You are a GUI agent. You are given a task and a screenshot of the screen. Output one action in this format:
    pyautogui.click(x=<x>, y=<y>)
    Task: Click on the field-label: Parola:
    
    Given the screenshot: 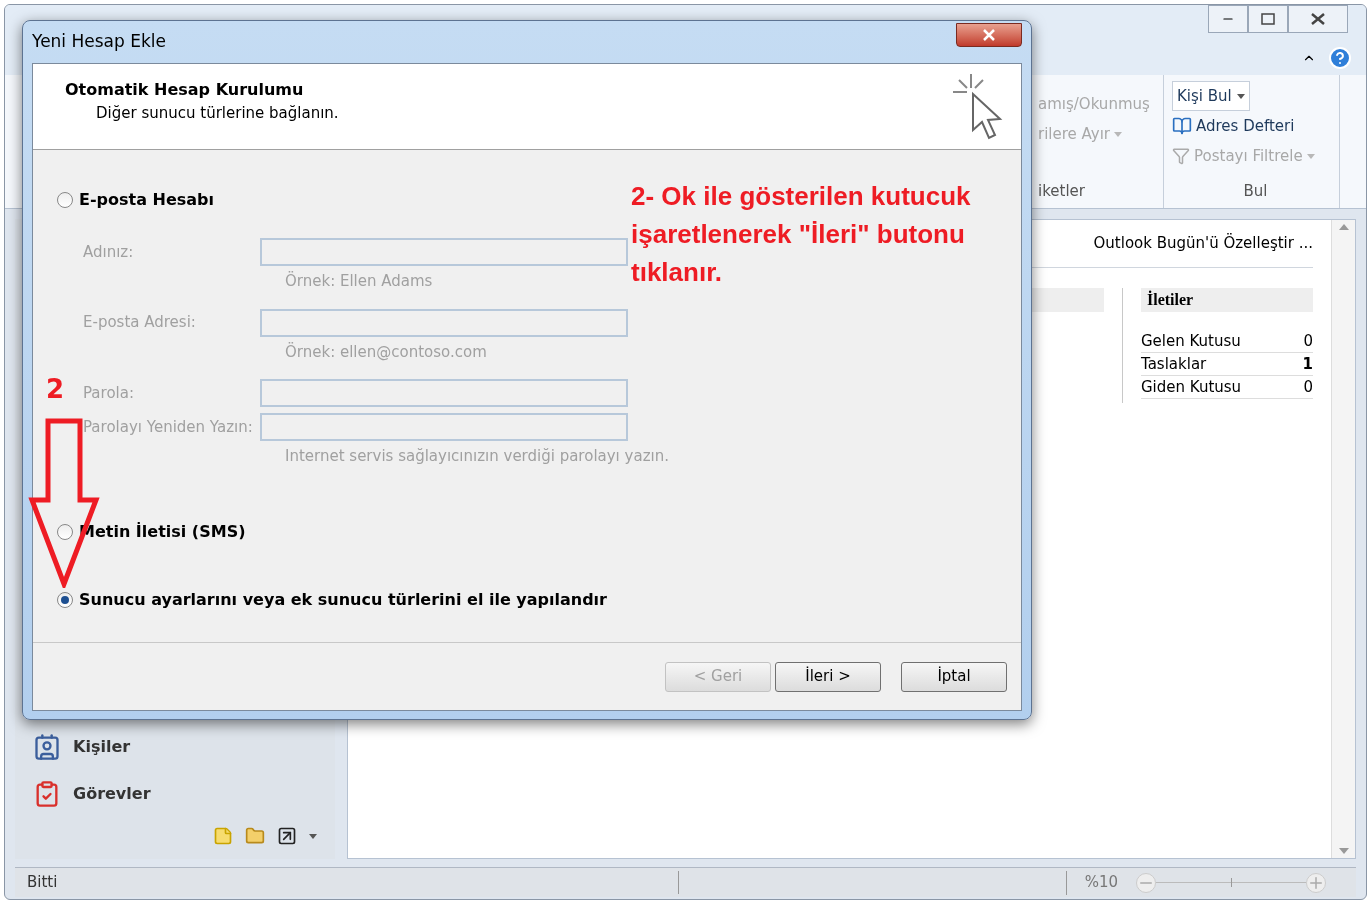 What is the action you would take?
    pyautogui.click(x=109, y=393)
    